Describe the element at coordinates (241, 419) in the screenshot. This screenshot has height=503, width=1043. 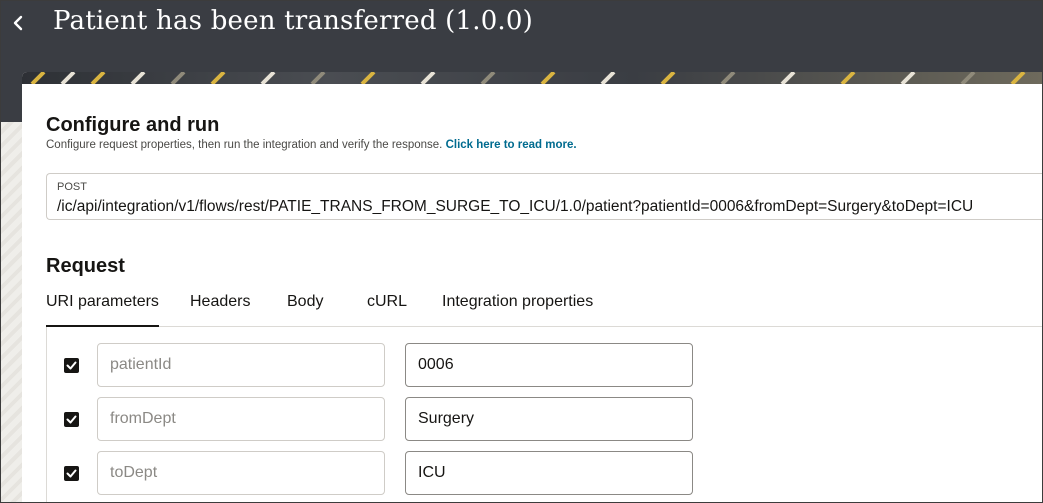
I see `param-name-field: fromDept` at that location.